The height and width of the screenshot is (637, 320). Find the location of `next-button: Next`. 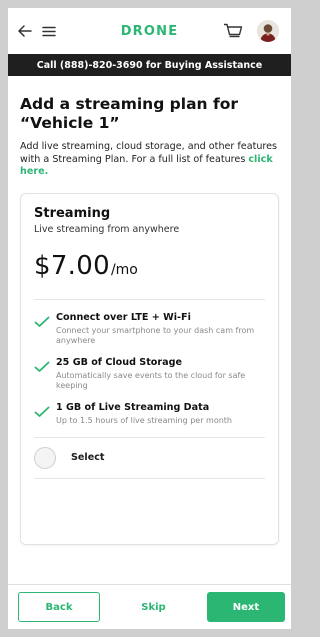

next-button: Next is located at coordinates (245, 607).